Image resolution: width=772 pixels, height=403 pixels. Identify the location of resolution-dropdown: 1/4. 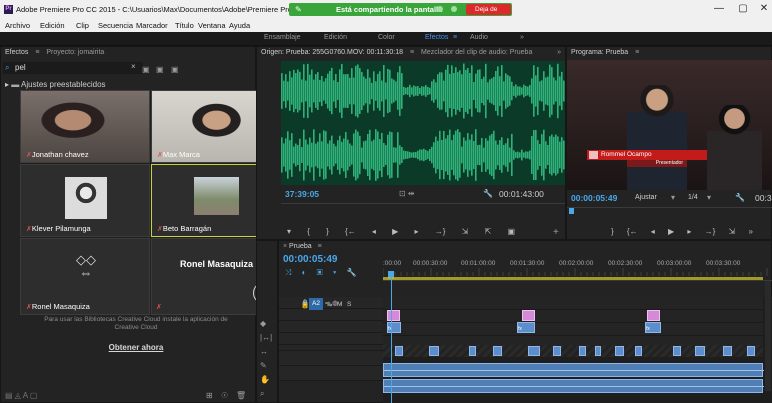
(693, 197).